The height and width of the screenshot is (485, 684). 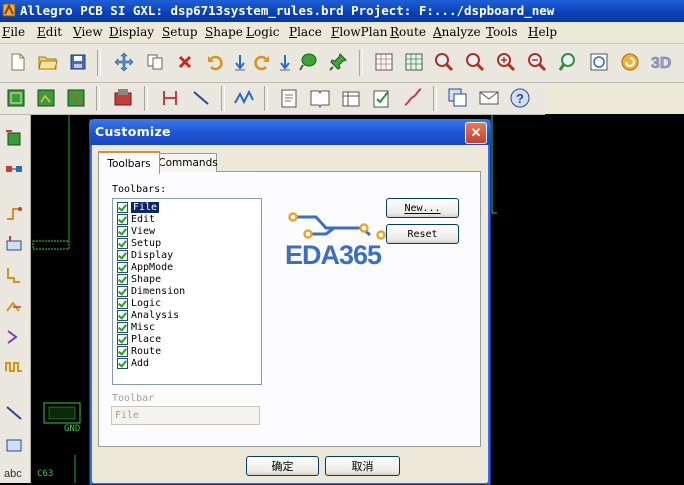 What do you see at coordinates (224, 32) in the screenshot?
I see `menu-shape: Shape` at bounding box center [224, 32].